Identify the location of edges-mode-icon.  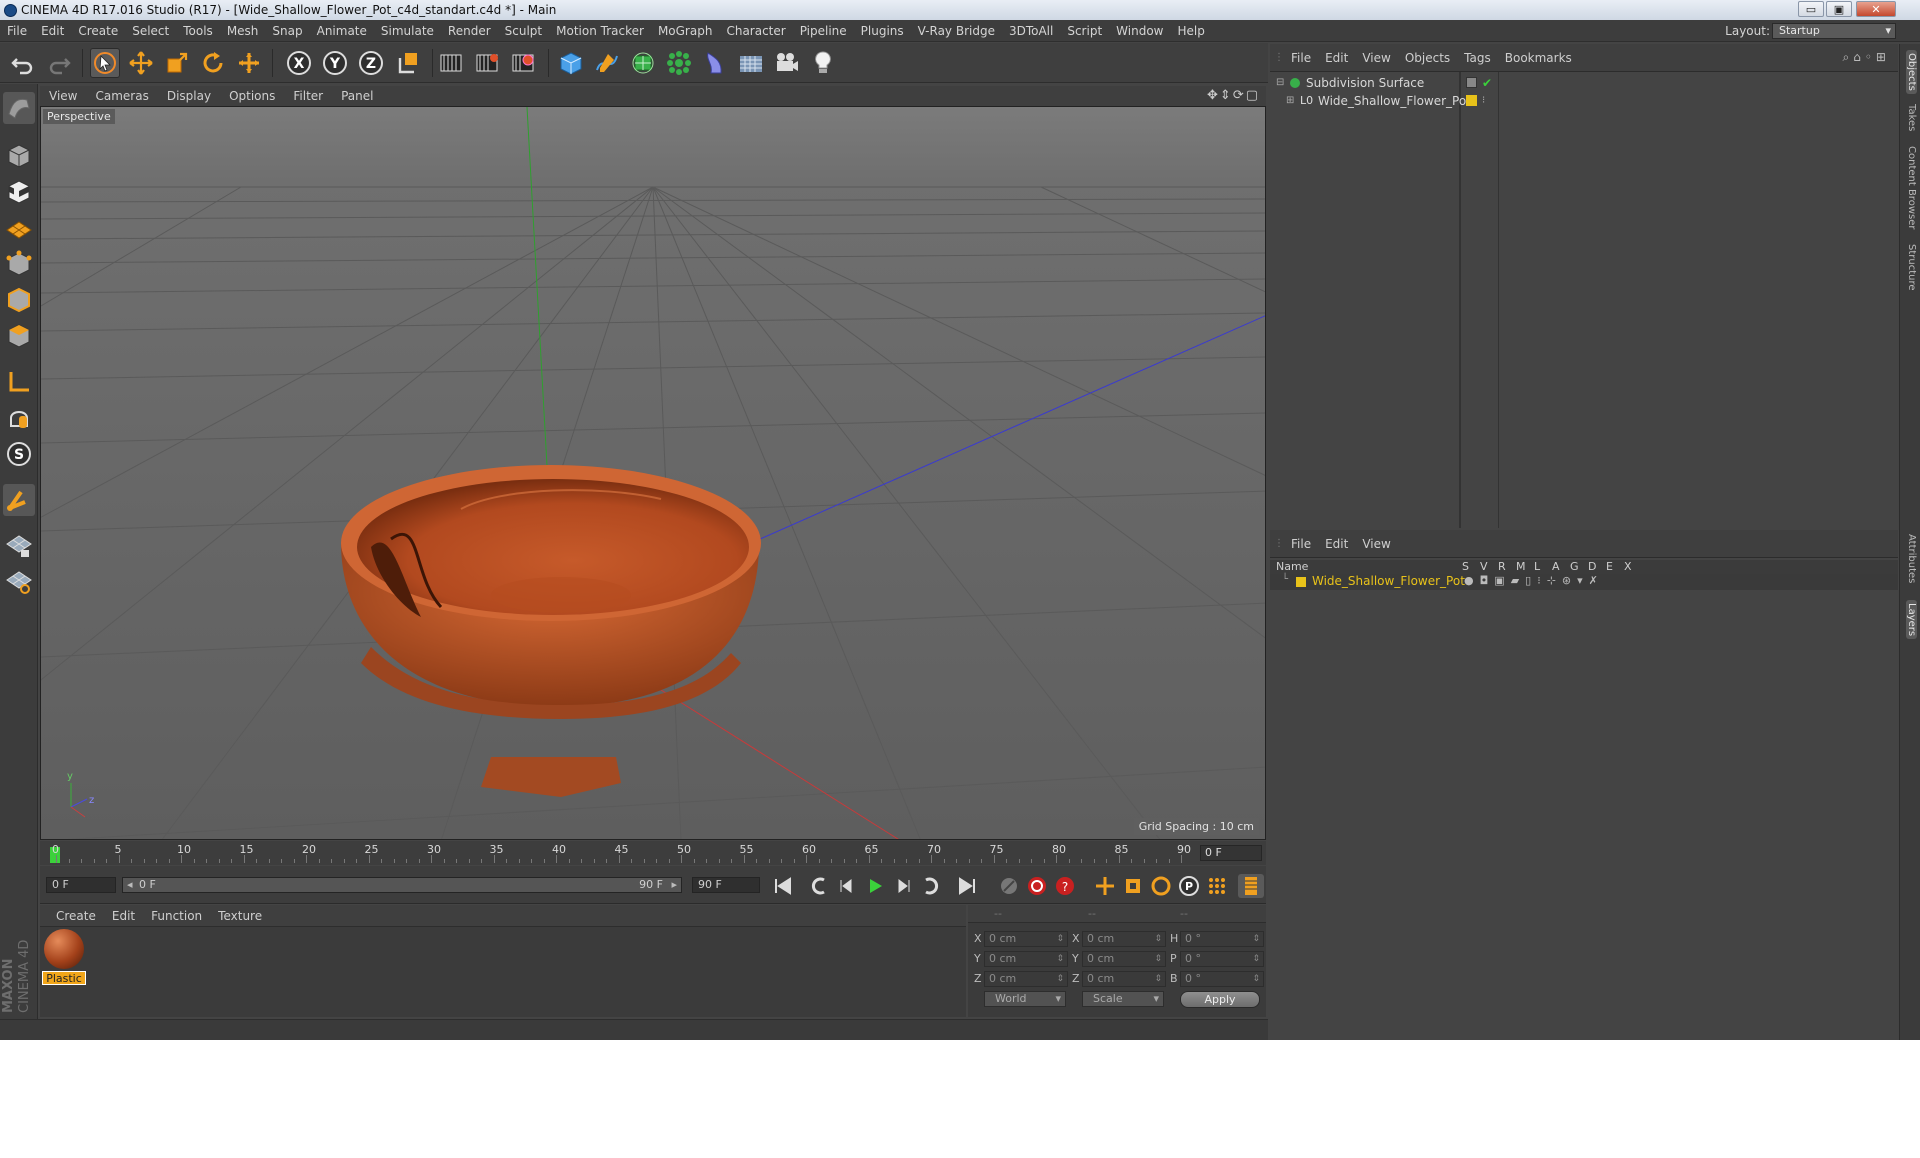
(19, 300).